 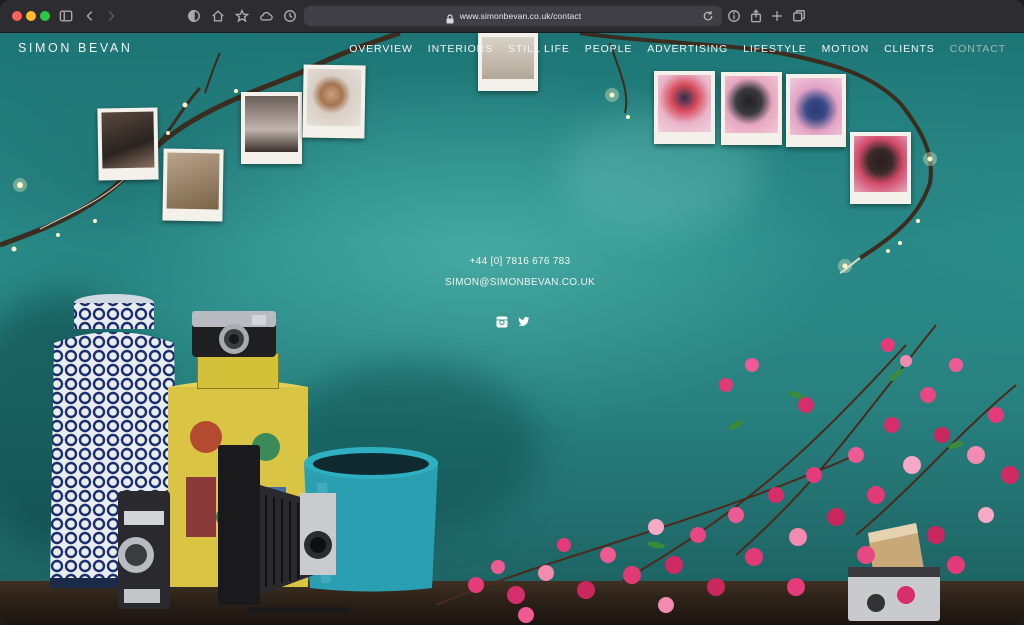 What do you see at coordinates (687, 49) in the screenshot?
I see `nav-advertising: ADVERTISING` at bounding box center [687, 49].